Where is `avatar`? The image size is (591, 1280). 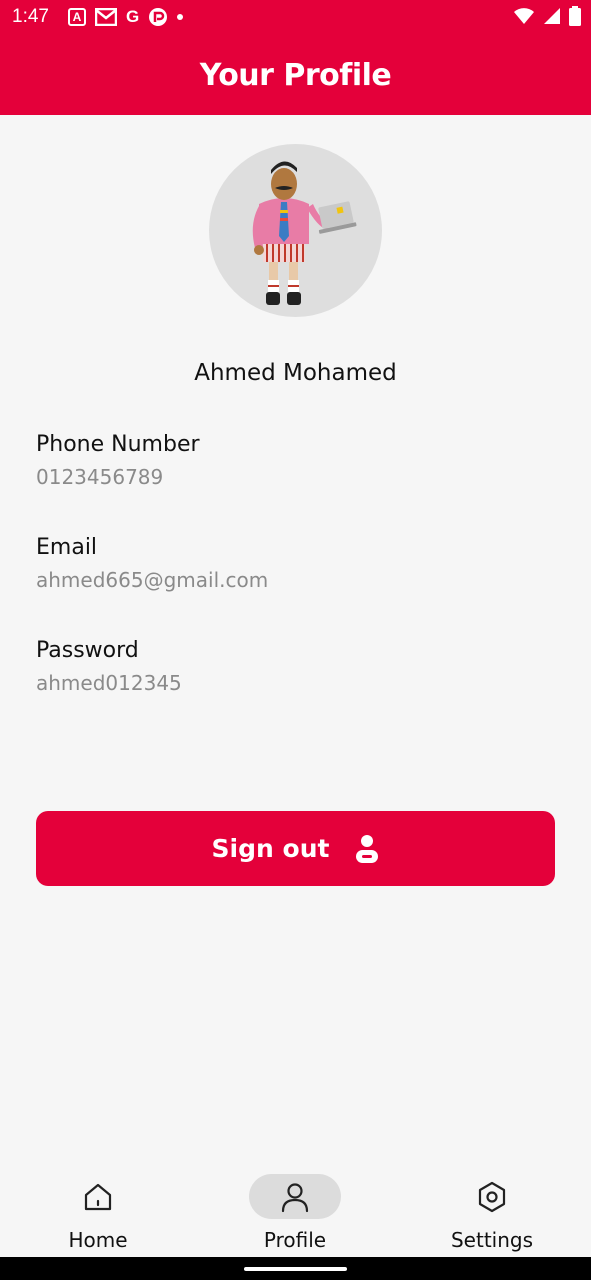
avatar is located at coordinates (295, 230).